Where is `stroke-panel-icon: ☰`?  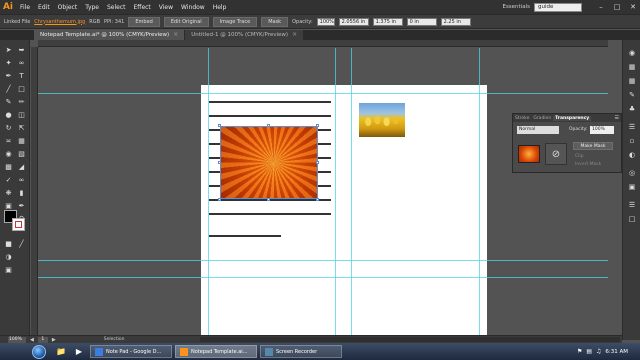 stroke-panel-icon: ☰ is located at coordinates (632, 127).